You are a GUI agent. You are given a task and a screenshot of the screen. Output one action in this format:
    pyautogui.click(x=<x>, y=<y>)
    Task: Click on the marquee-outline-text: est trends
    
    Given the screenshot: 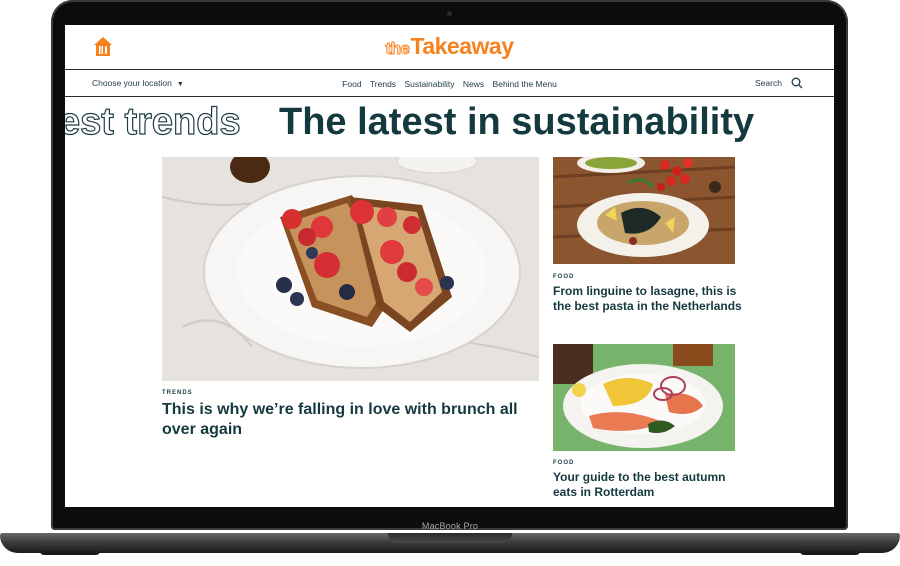 What is the action you would take?
    pyautogui.click(x=153, y=121)
    